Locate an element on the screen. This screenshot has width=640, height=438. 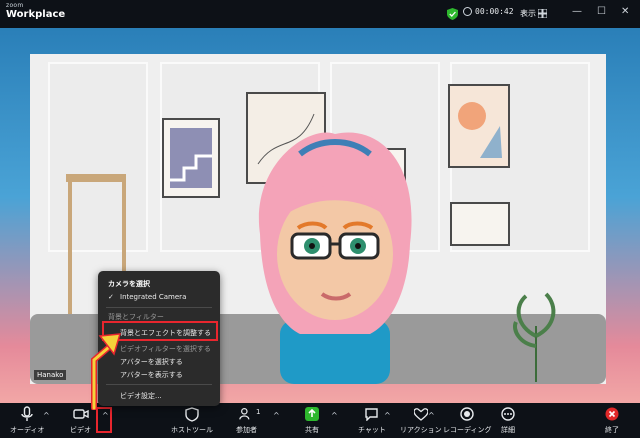
host-tools-button: ホストツール is located at coordinates (192, 420).